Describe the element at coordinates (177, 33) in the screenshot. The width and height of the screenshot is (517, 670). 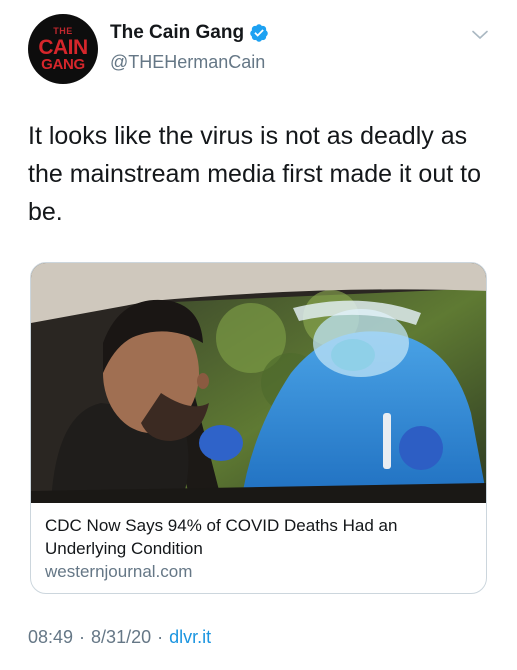
I see `display-name: The Cain Gang` at that location.